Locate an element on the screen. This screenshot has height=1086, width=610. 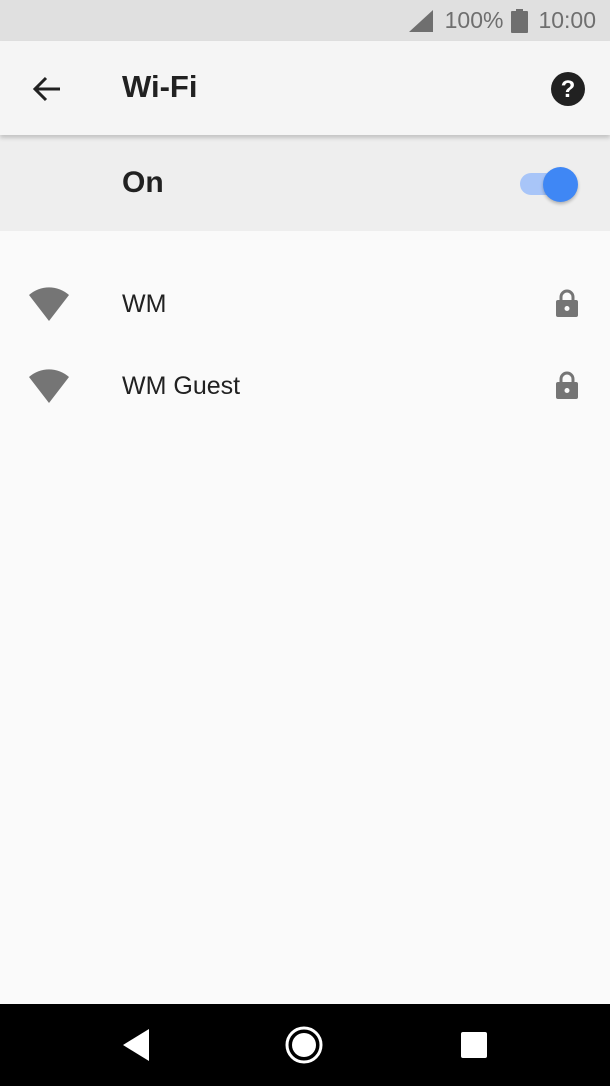
back-triangle-icon is located at coordinates (136, 1045).